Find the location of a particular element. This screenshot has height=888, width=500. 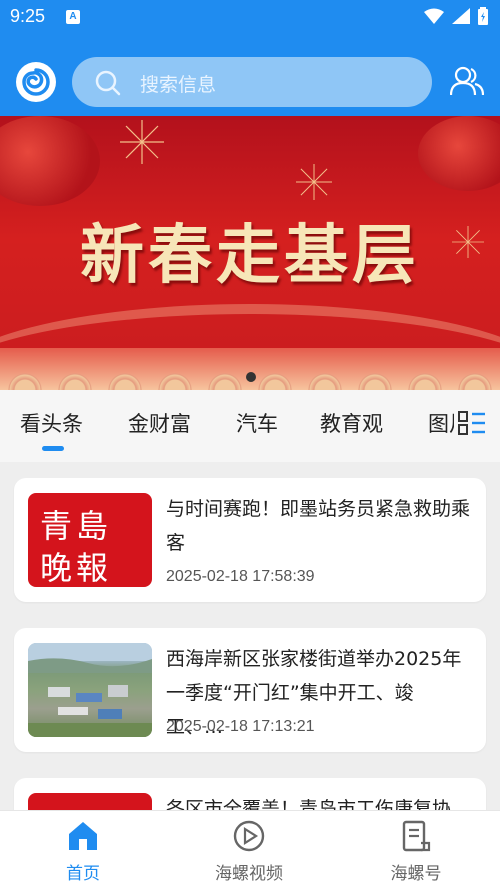

thumbnail-logo-text: 青島 is located at coordinates (76, 526).